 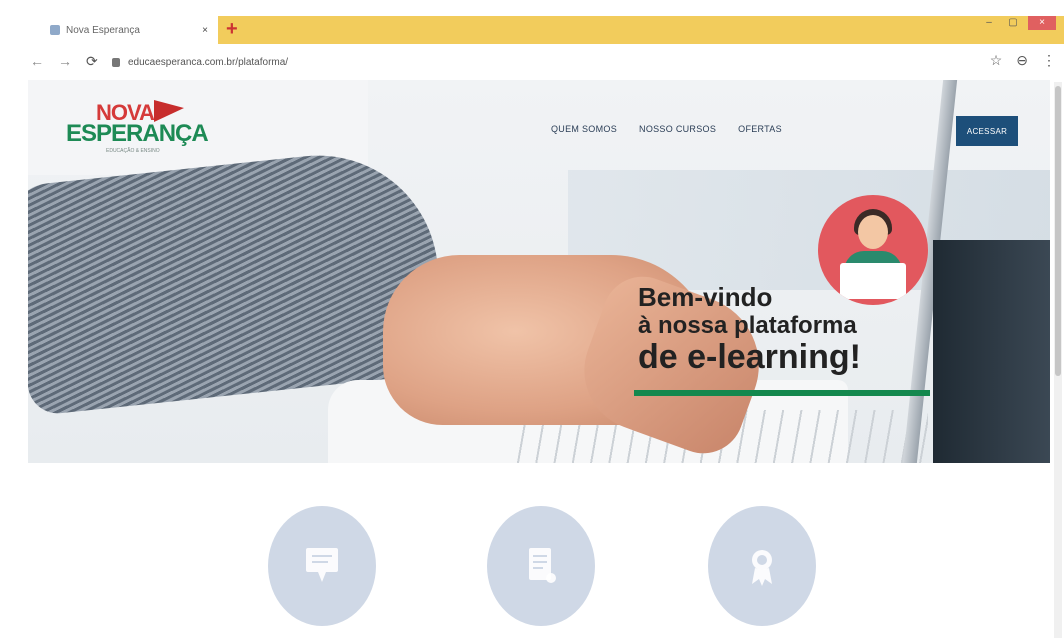 I want to click on browser-menu-icon: ⋮, so click(x=1049, y=60).